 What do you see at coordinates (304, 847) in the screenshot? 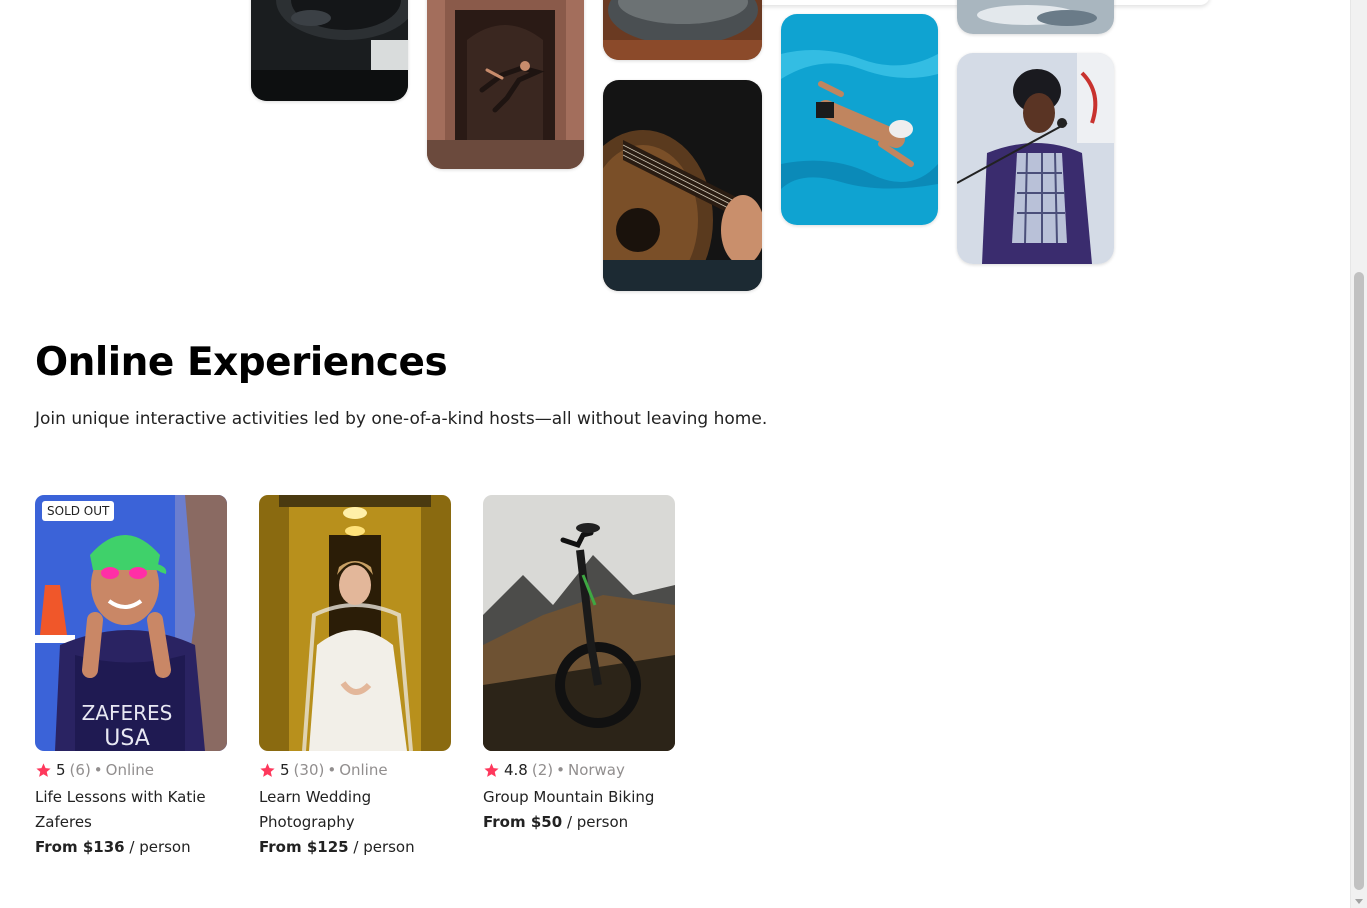
I see `price-label: From $125` at bounding box center [304, 847].